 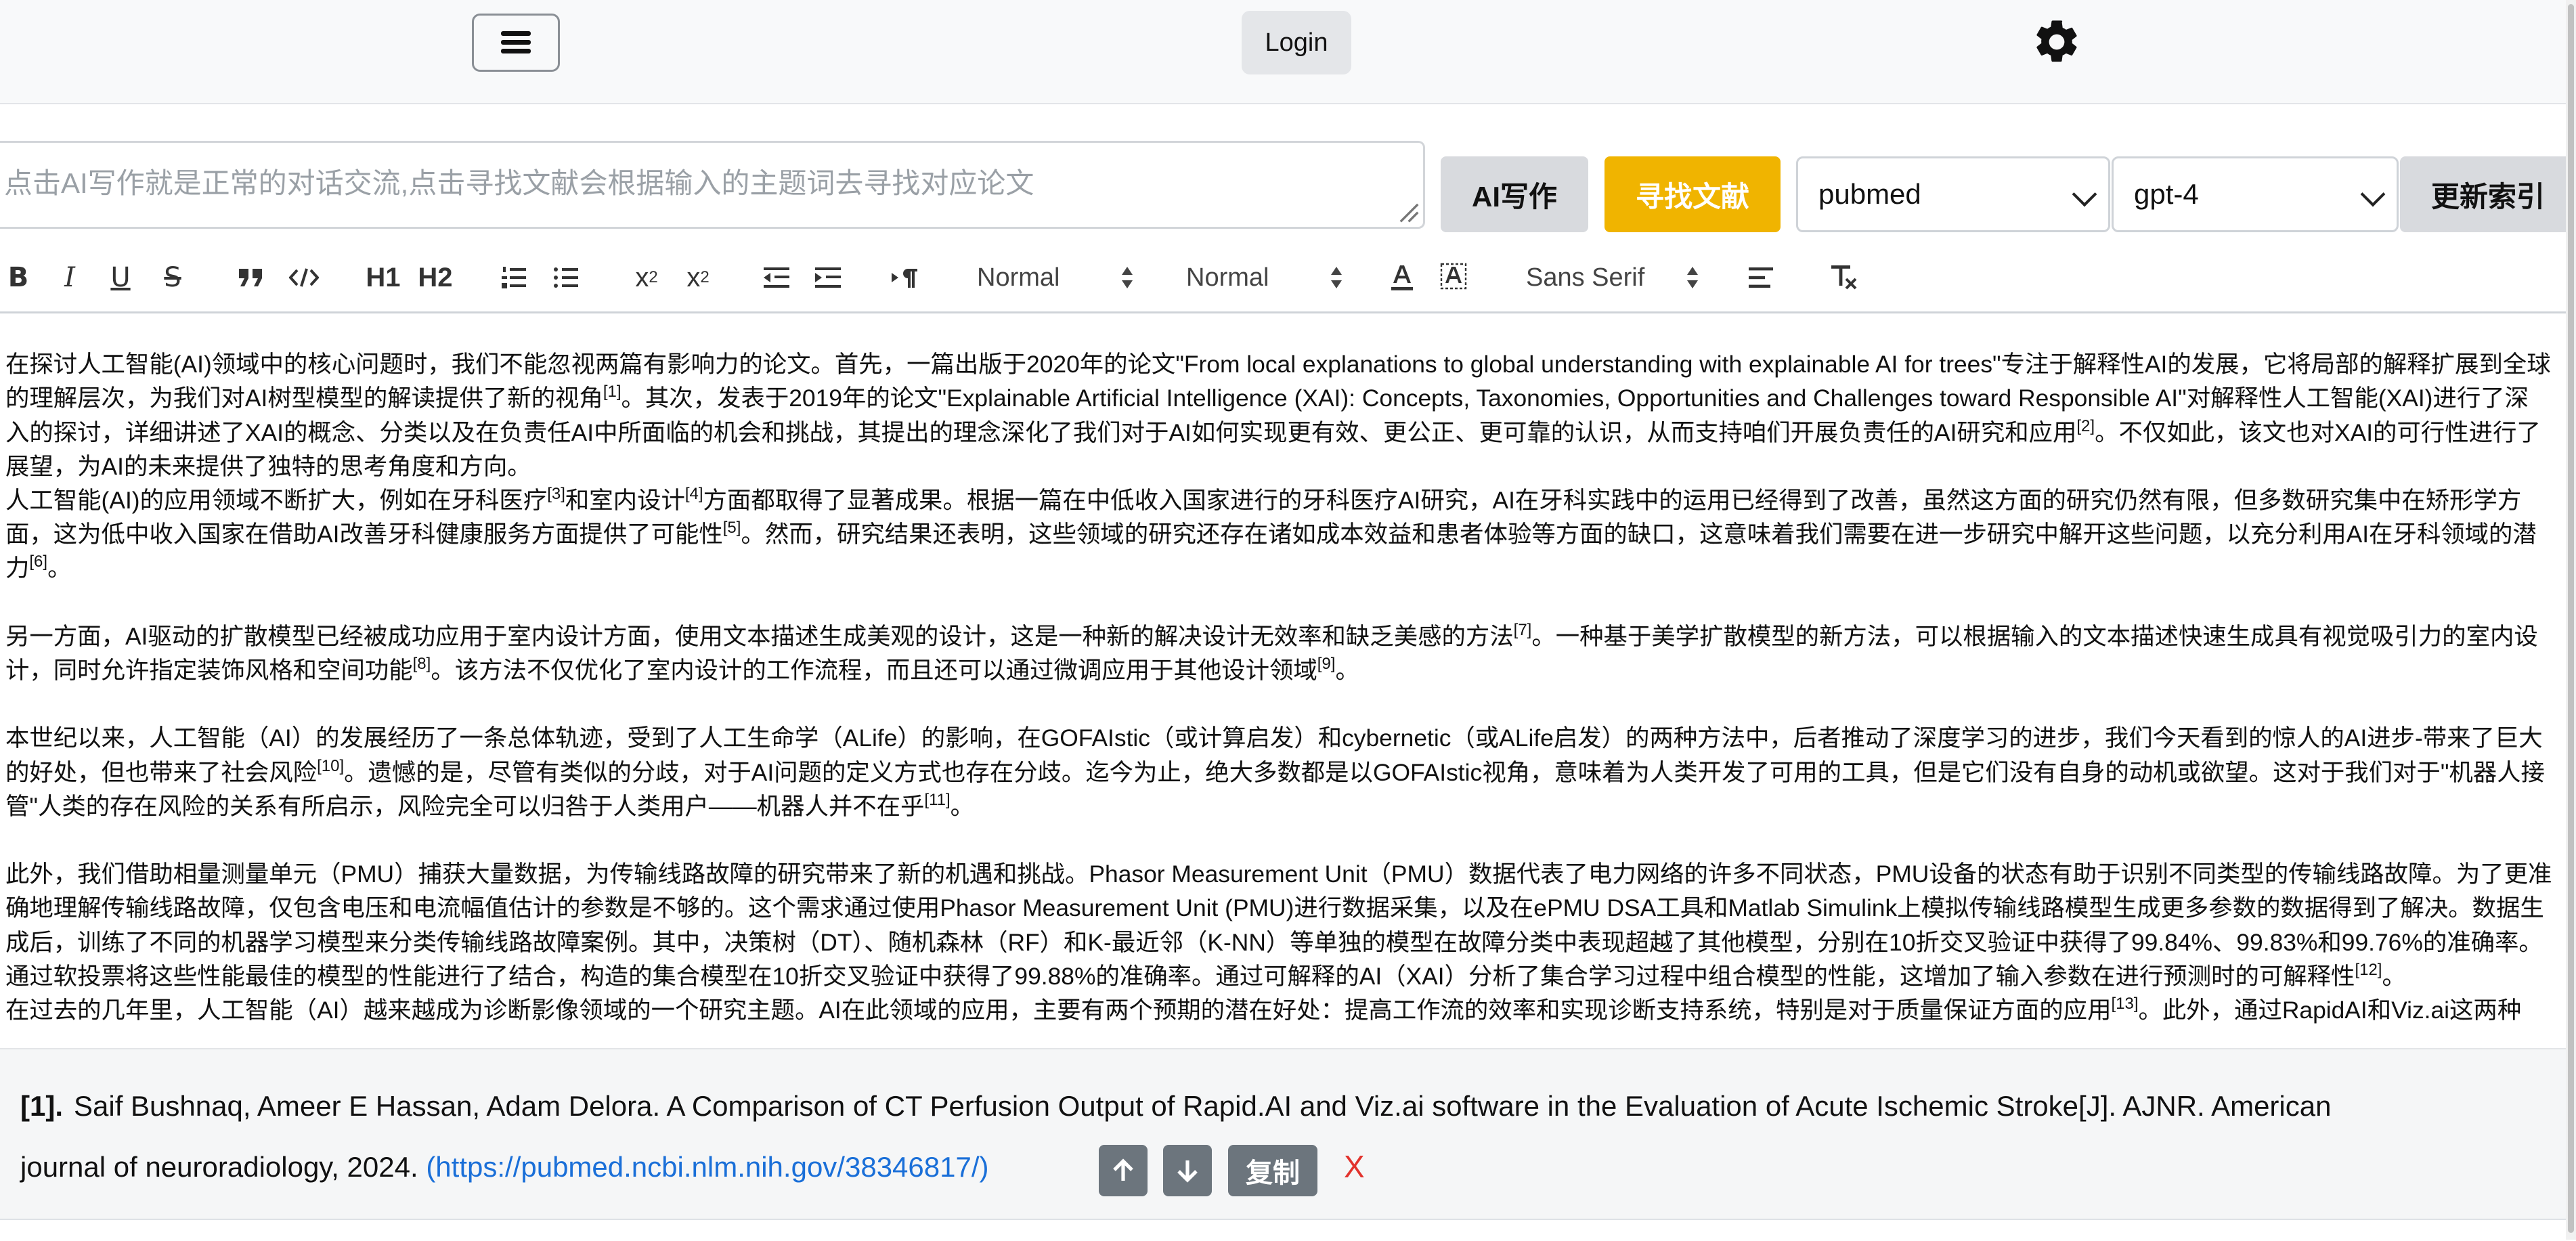 I want to click on database-select-value: pubmed, so click(x=1869, y=194).